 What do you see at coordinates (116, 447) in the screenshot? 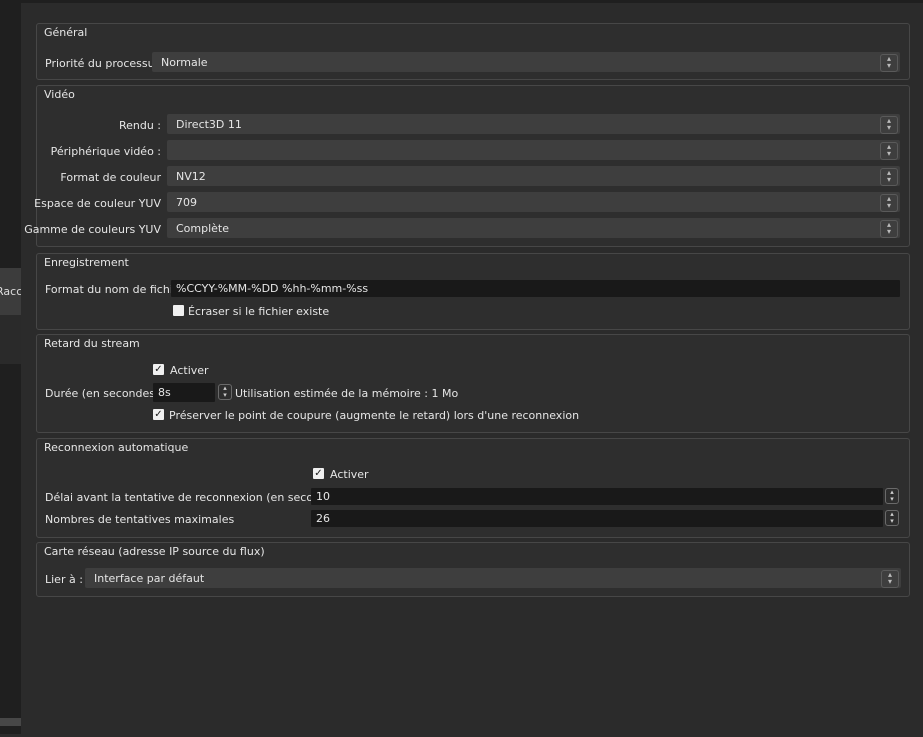
I see `group-title: Reconnexion automatique` at bounding box center [116, 447].